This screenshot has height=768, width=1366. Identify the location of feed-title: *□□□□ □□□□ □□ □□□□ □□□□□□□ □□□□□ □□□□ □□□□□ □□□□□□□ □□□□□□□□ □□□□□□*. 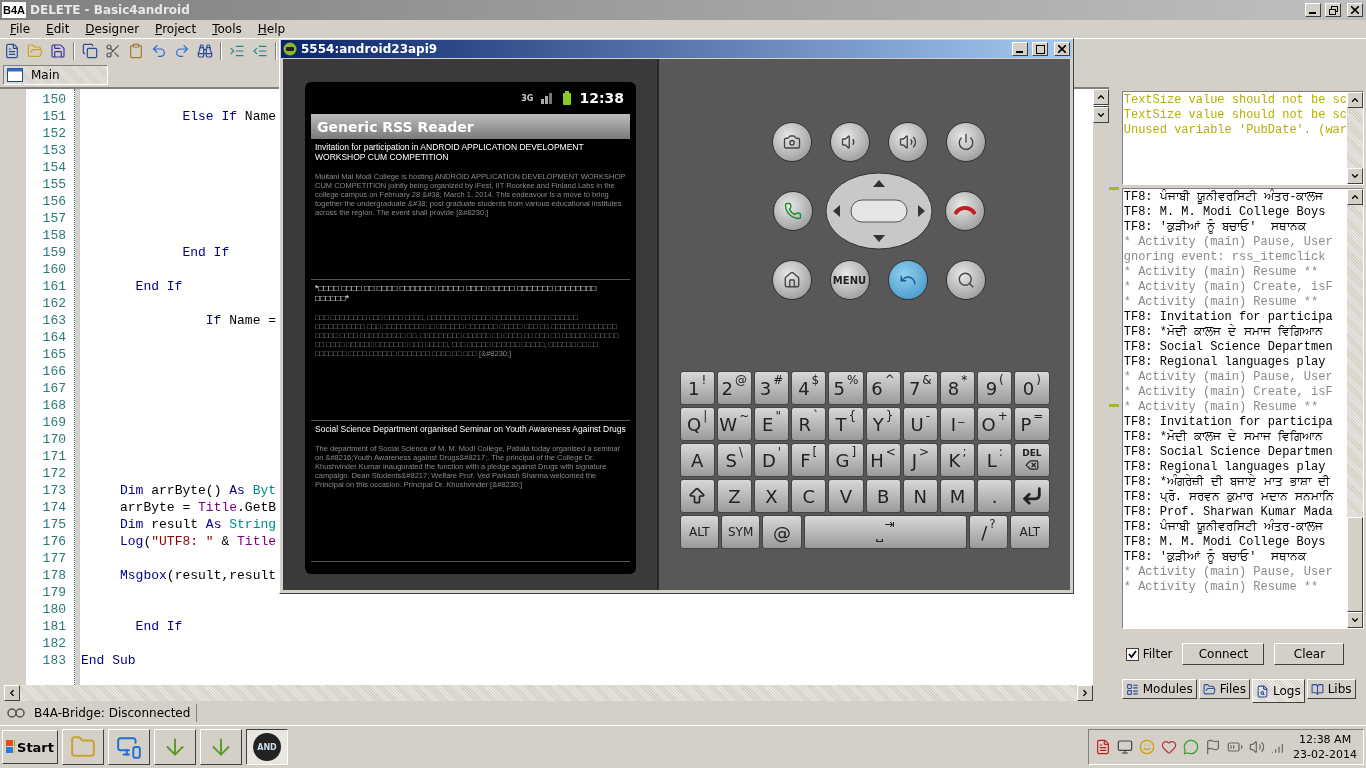
(470, 293).